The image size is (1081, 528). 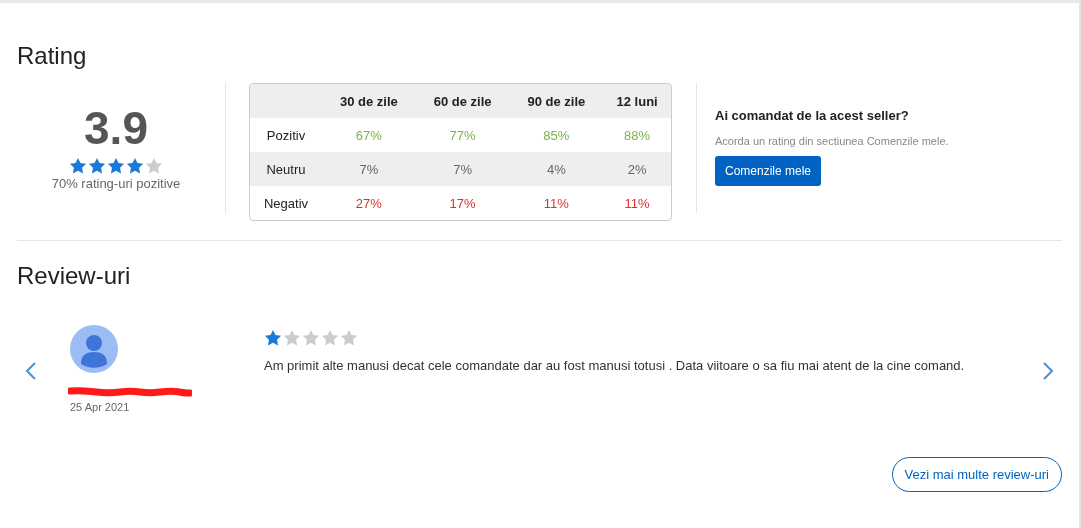 What do you see at coordinates (556, 101) in the screenshot?
I see `column-header: 90 de zile` at bounding box center [556, 101].